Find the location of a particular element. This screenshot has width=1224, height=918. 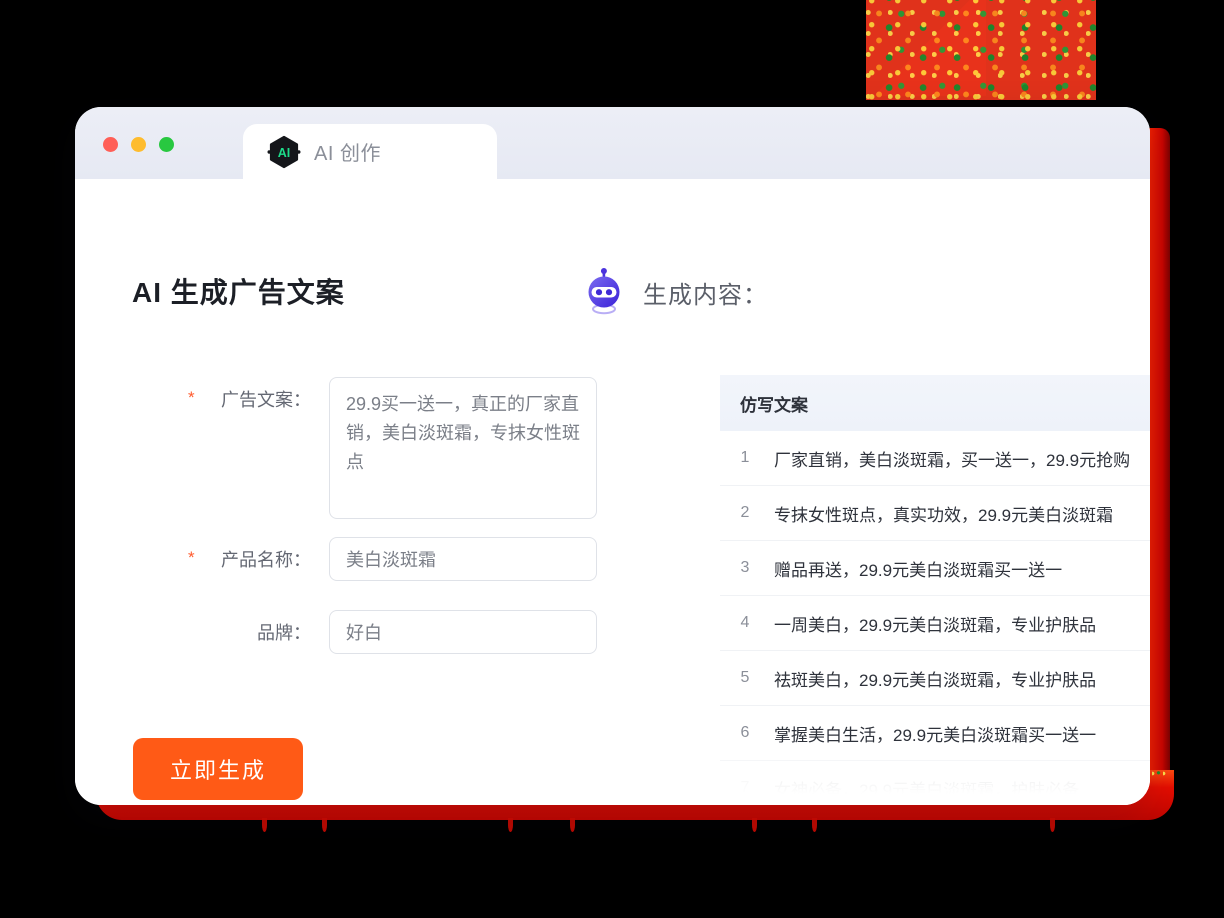

field-label-ad-copy: * 广告文案： is located at coordinates (247, 448).